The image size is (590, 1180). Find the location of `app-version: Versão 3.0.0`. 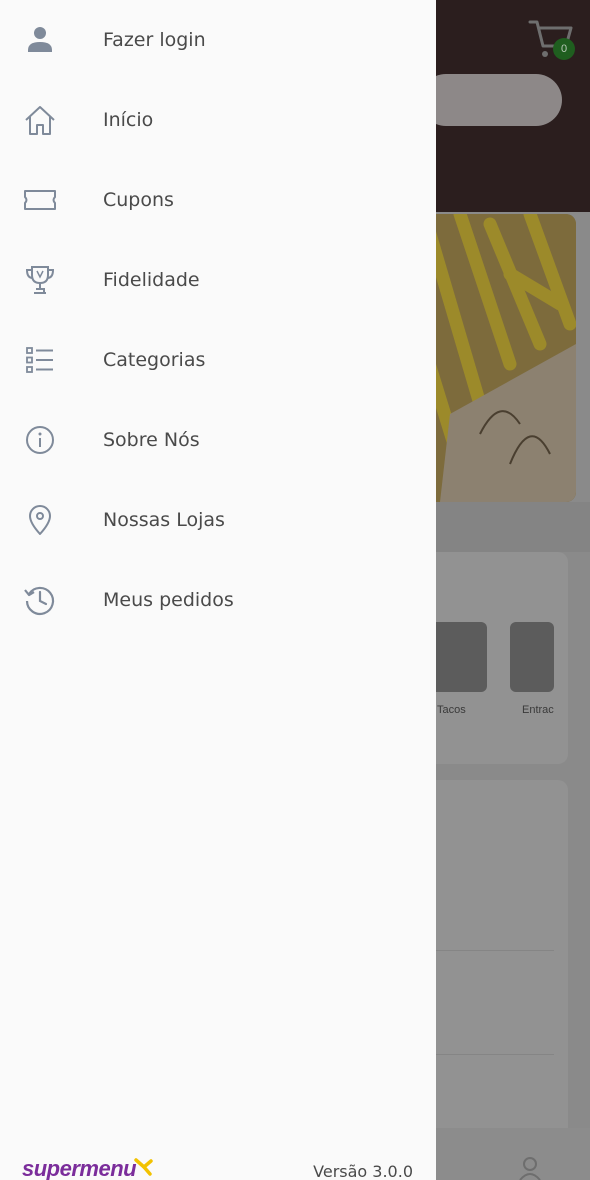

app-version: Versão 3.0.0 is located at coordinates (363, 1171).